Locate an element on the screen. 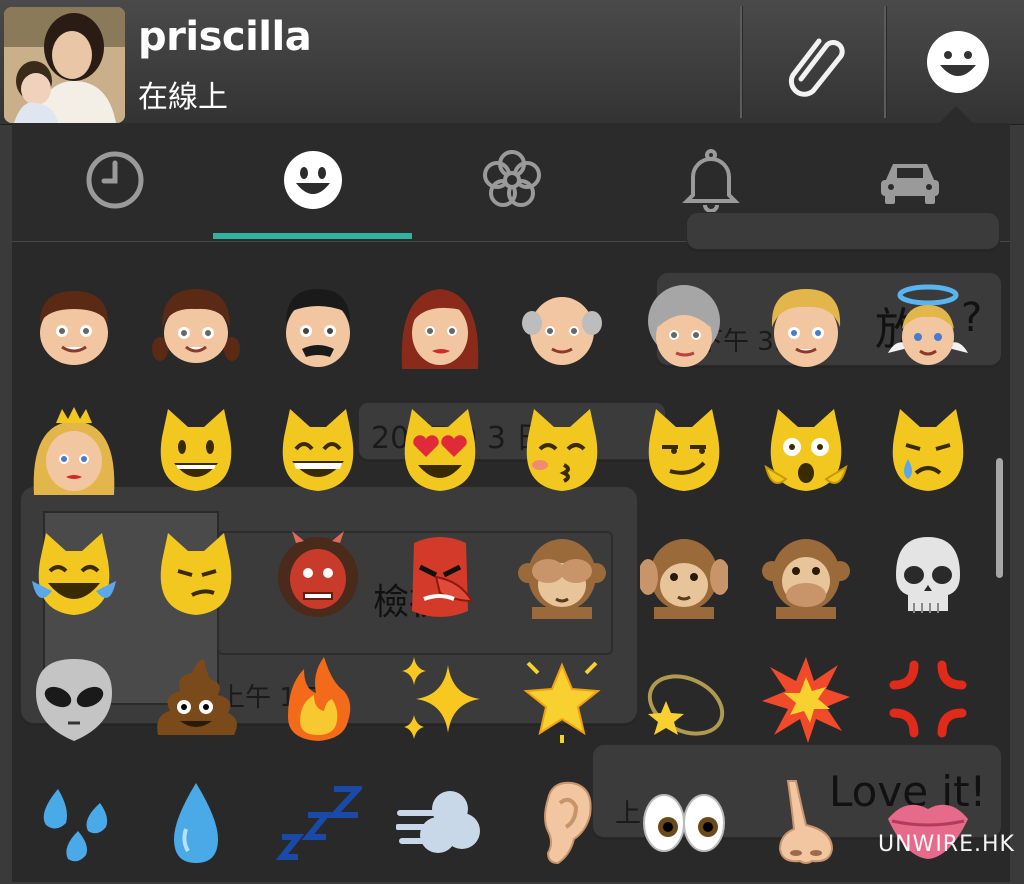  older-man-emoji is located at coordinates (562, 329).